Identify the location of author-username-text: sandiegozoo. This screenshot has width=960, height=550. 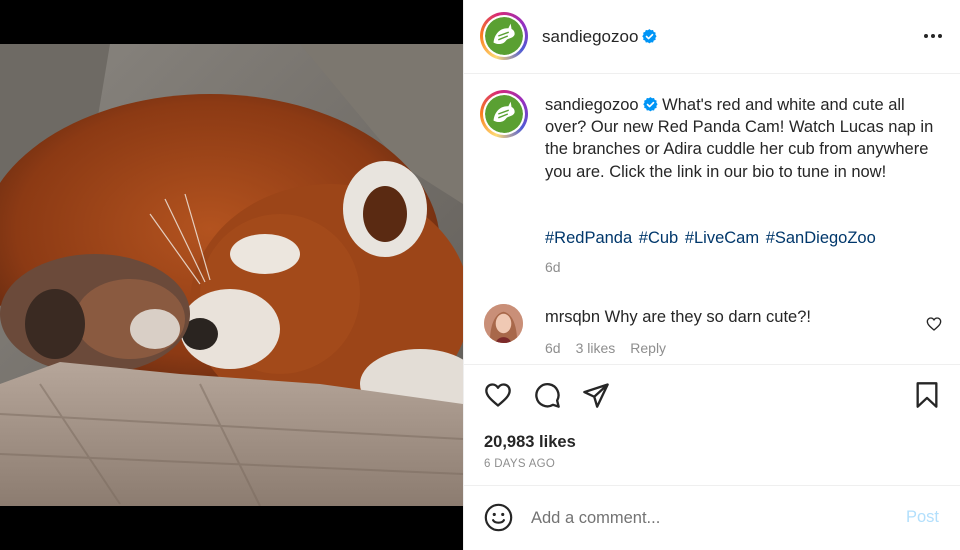
(590, 36).